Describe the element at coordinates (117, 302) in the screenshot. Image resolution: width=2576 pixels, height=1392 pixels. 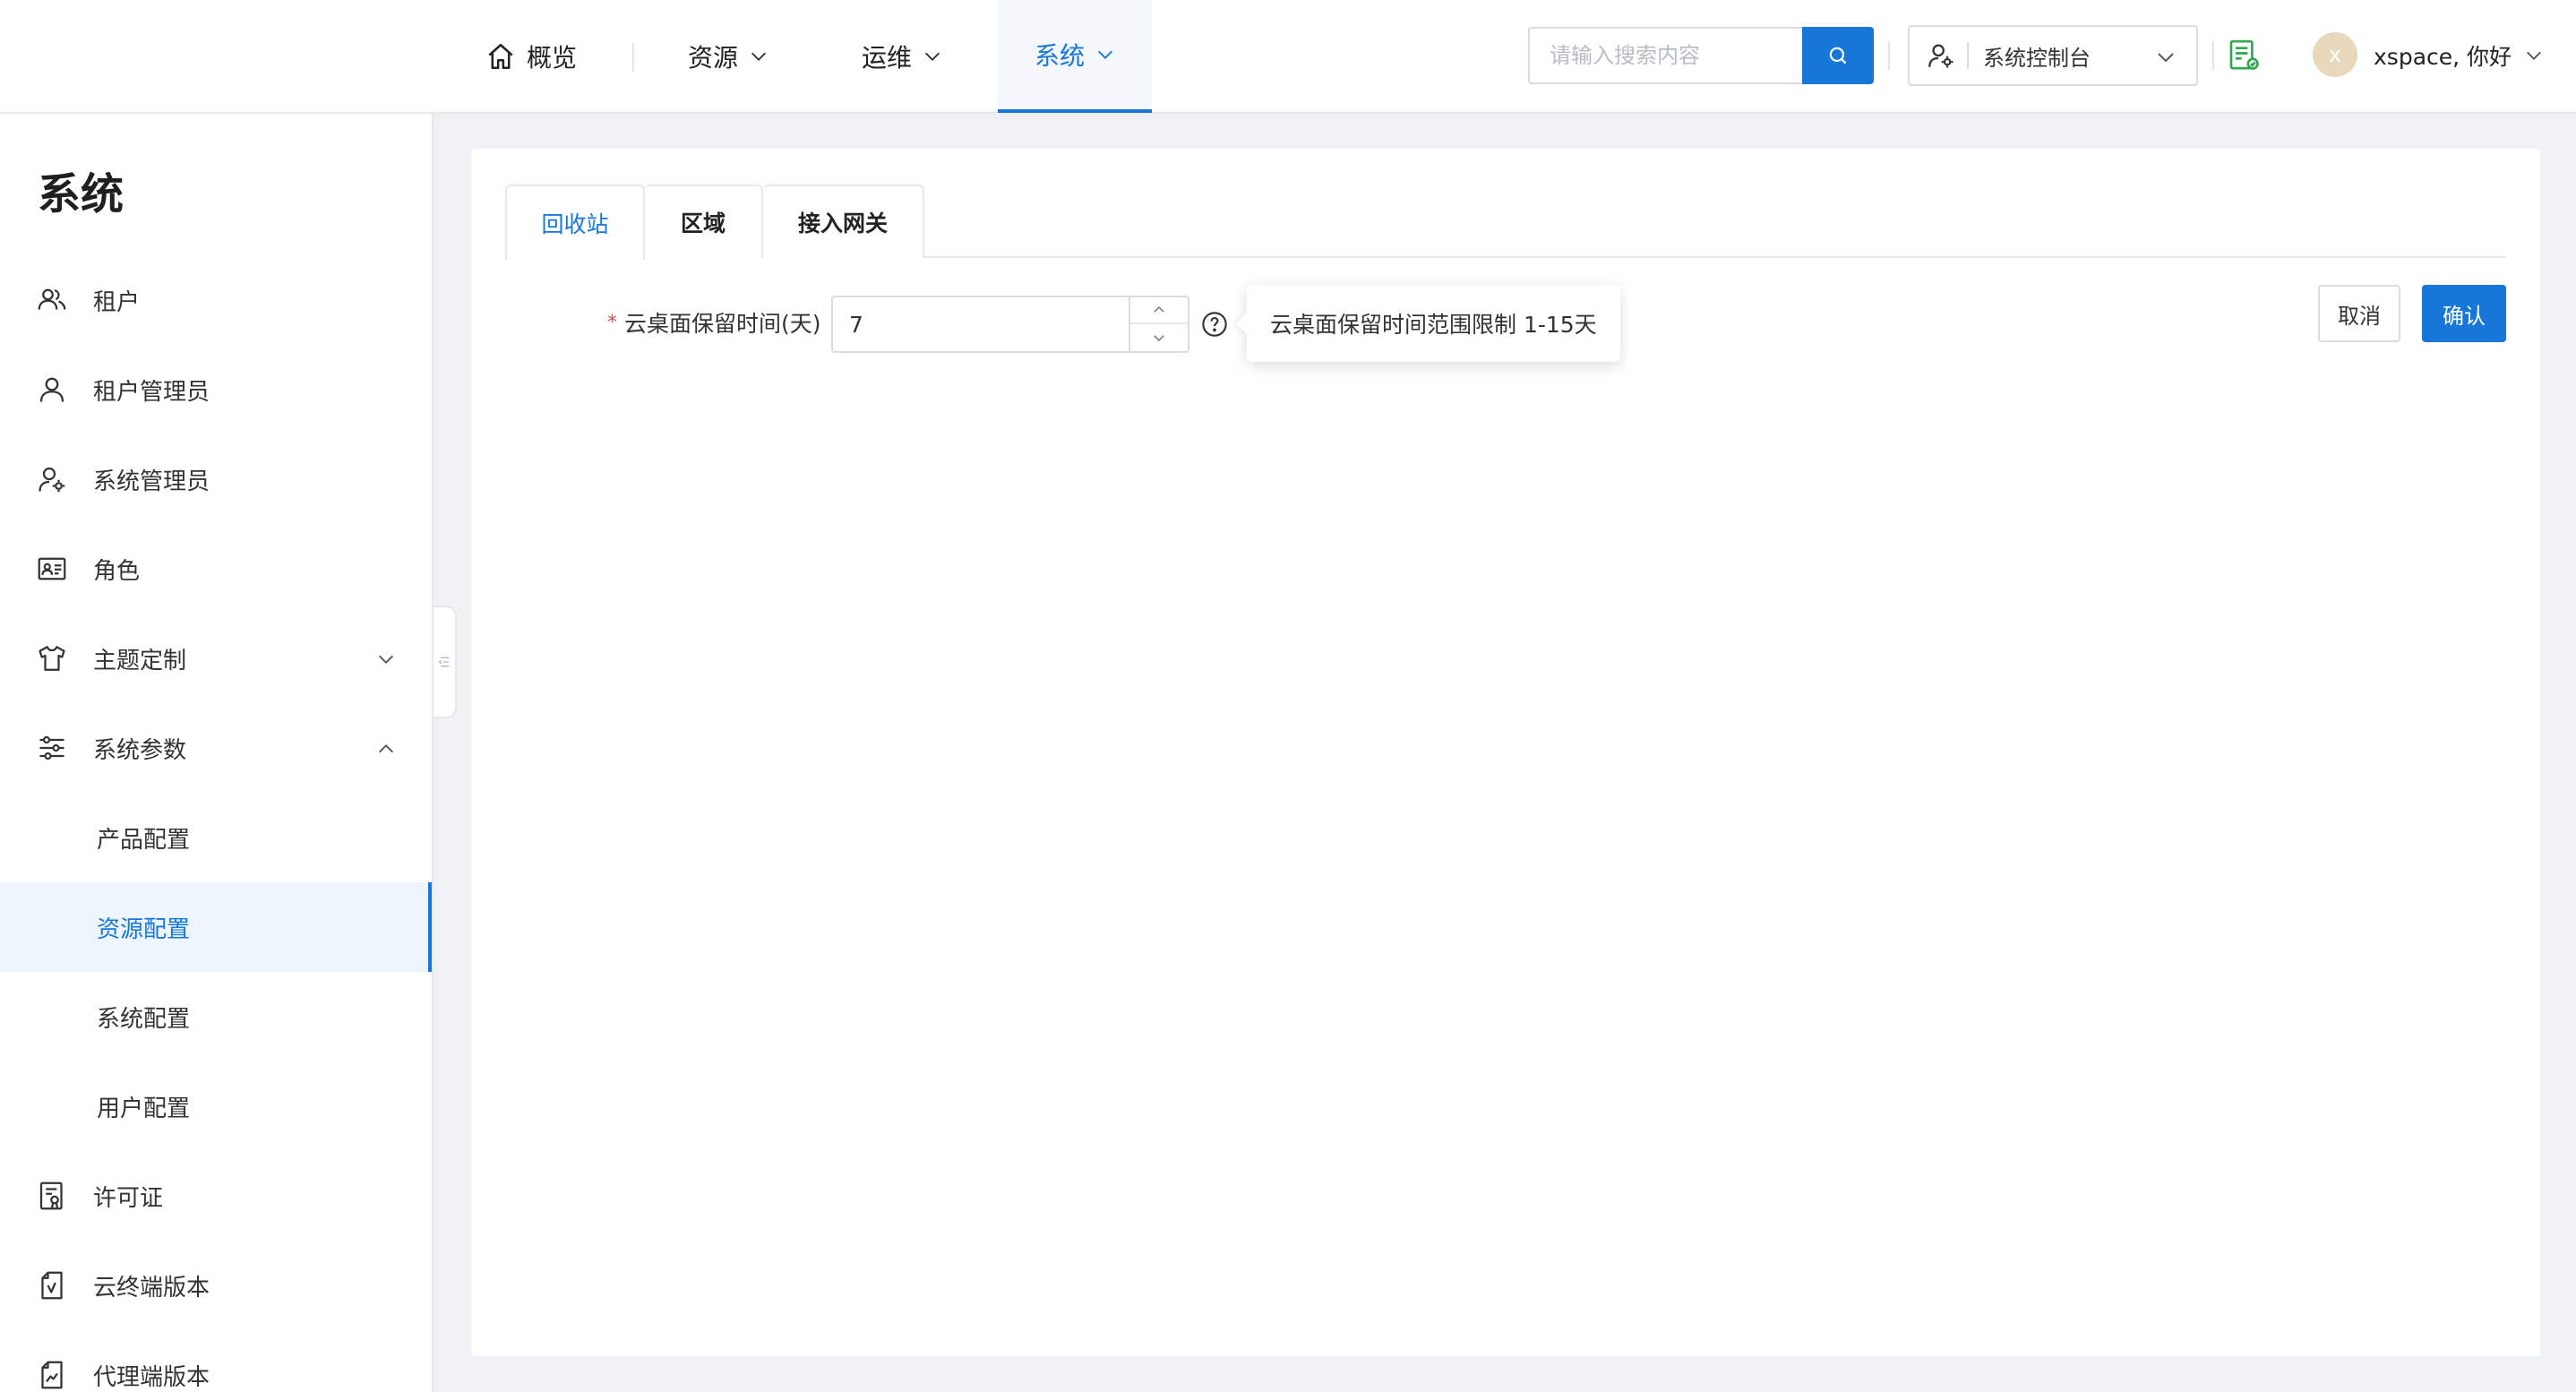
I see `sidebar-item-label: 租户` at that location.